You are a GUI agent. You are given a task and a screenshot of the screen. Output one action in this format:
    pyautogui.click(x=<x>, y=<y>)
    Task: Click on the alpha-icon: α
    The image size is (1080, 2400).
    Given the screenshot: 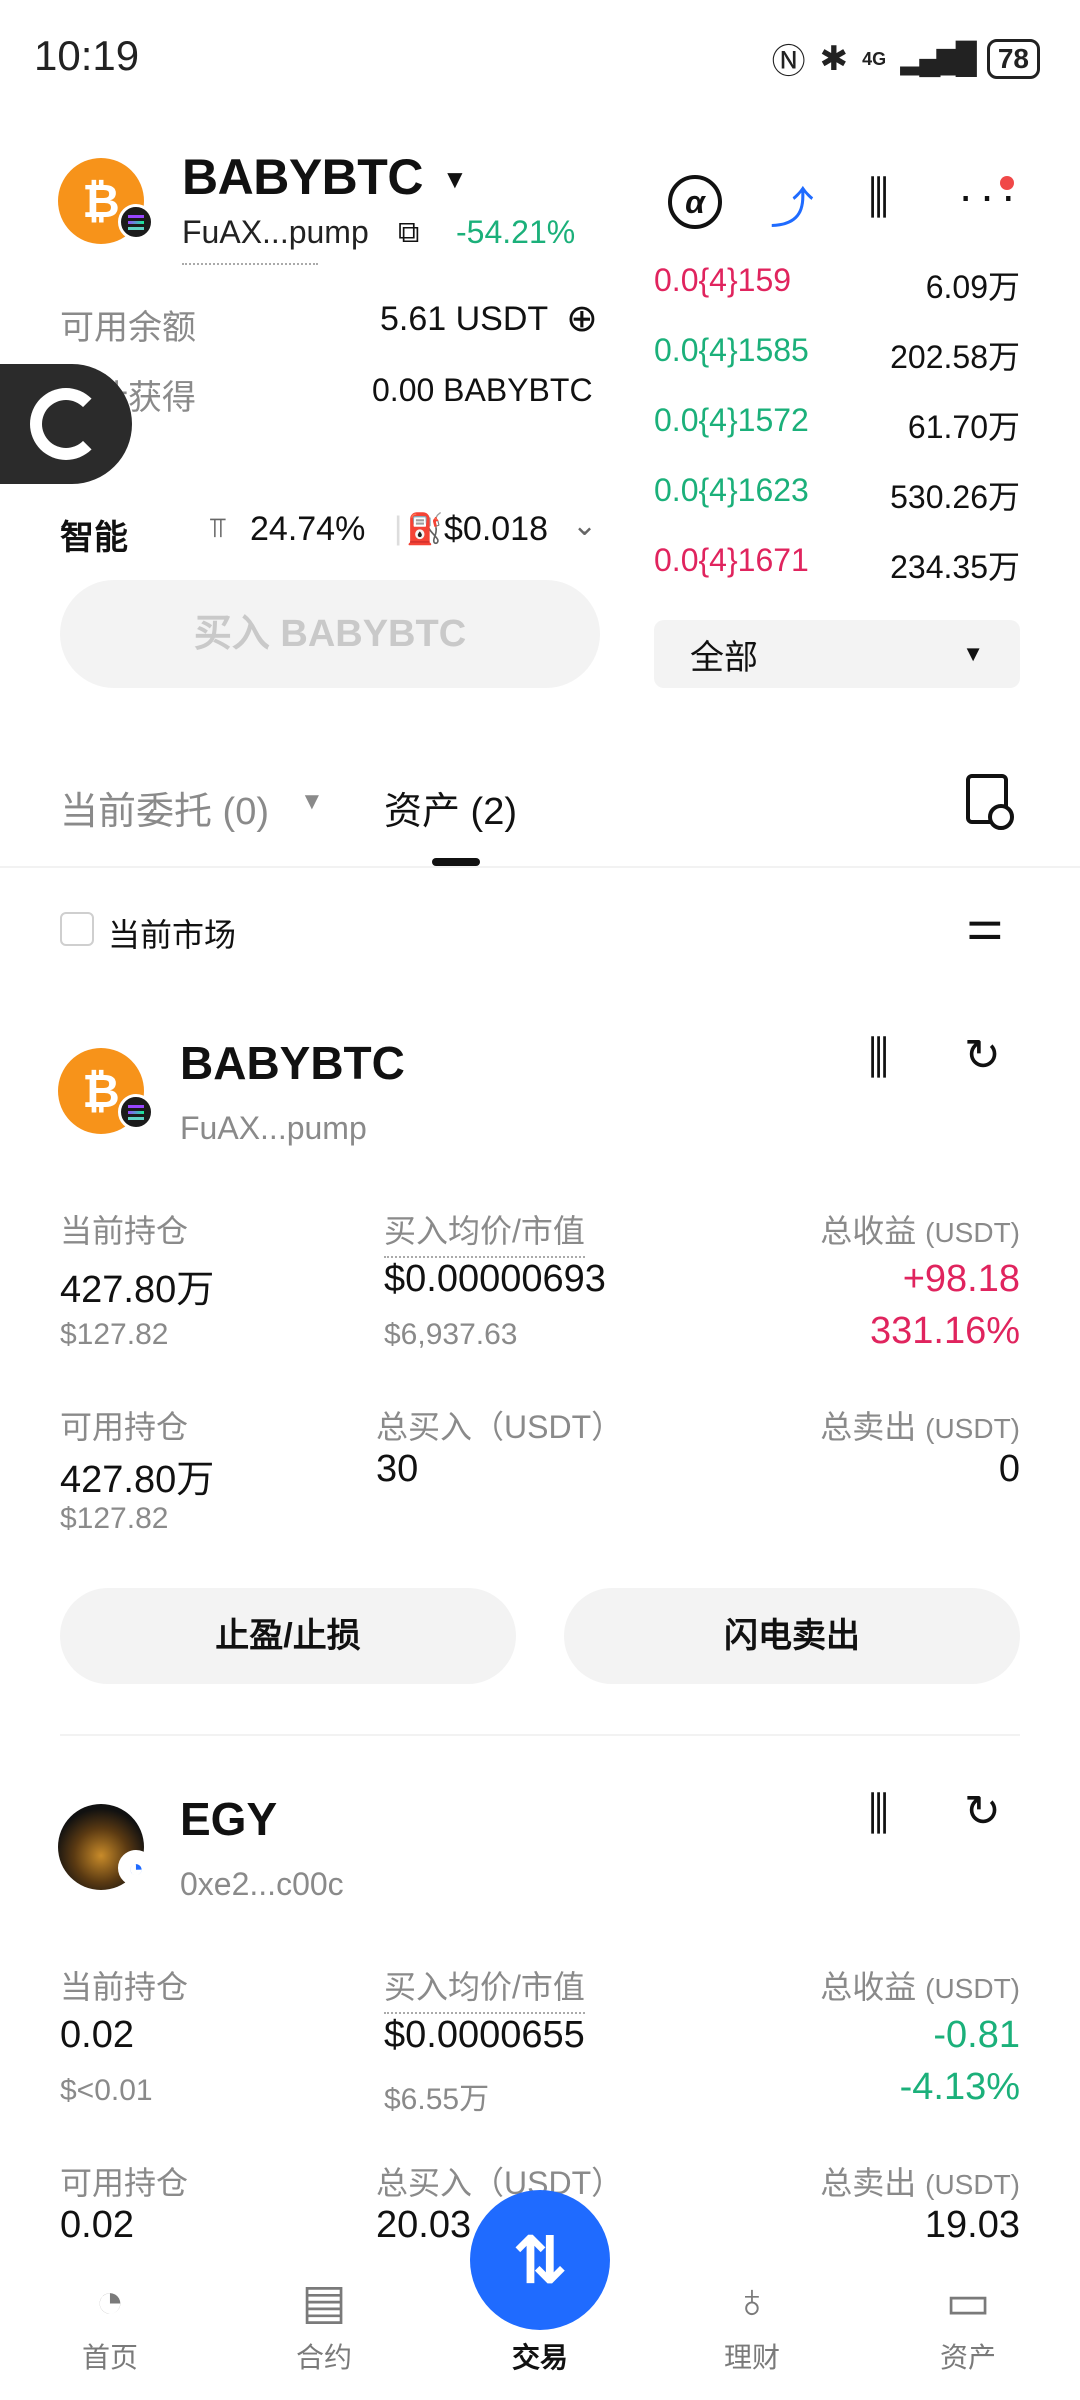 What is the action you would take?
    pyautogui.click(x=695, y=202)
    